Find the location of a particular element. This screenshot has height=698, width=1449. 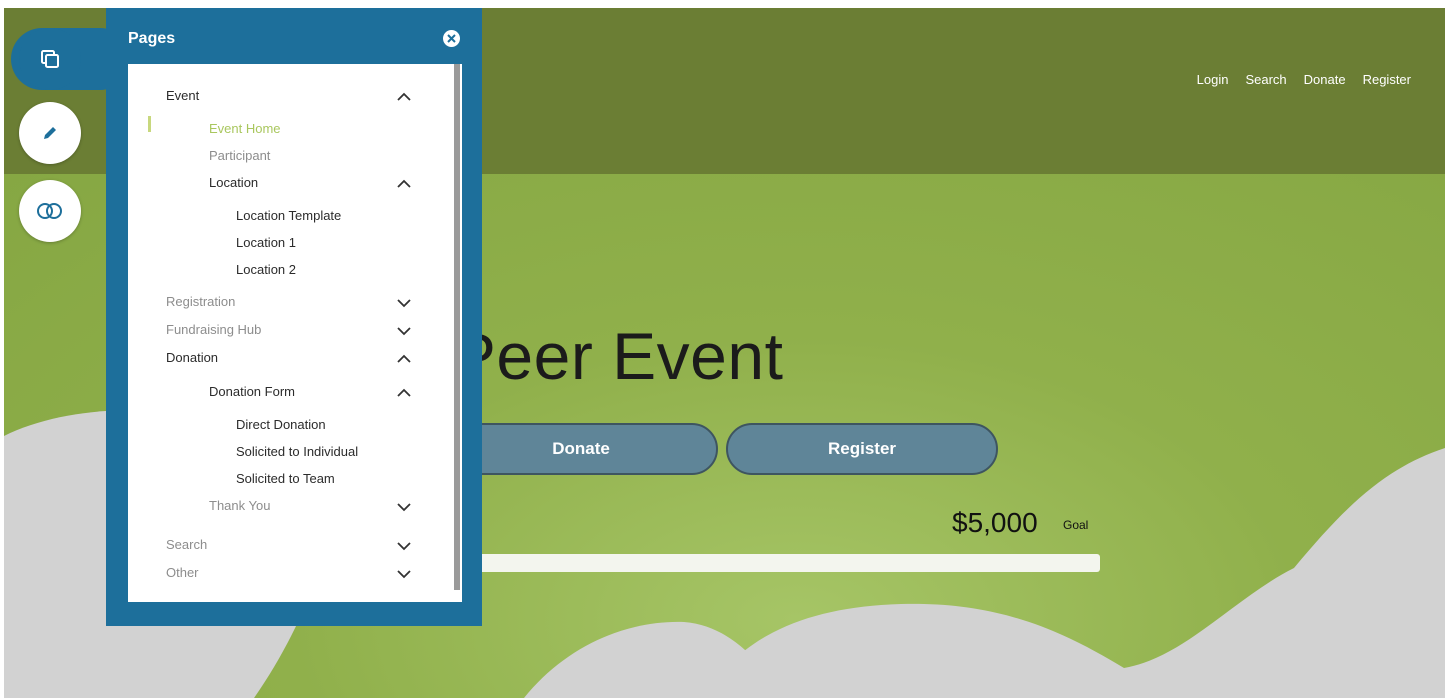

page-tree-item: Event Home is located at coordinates (245, 128).